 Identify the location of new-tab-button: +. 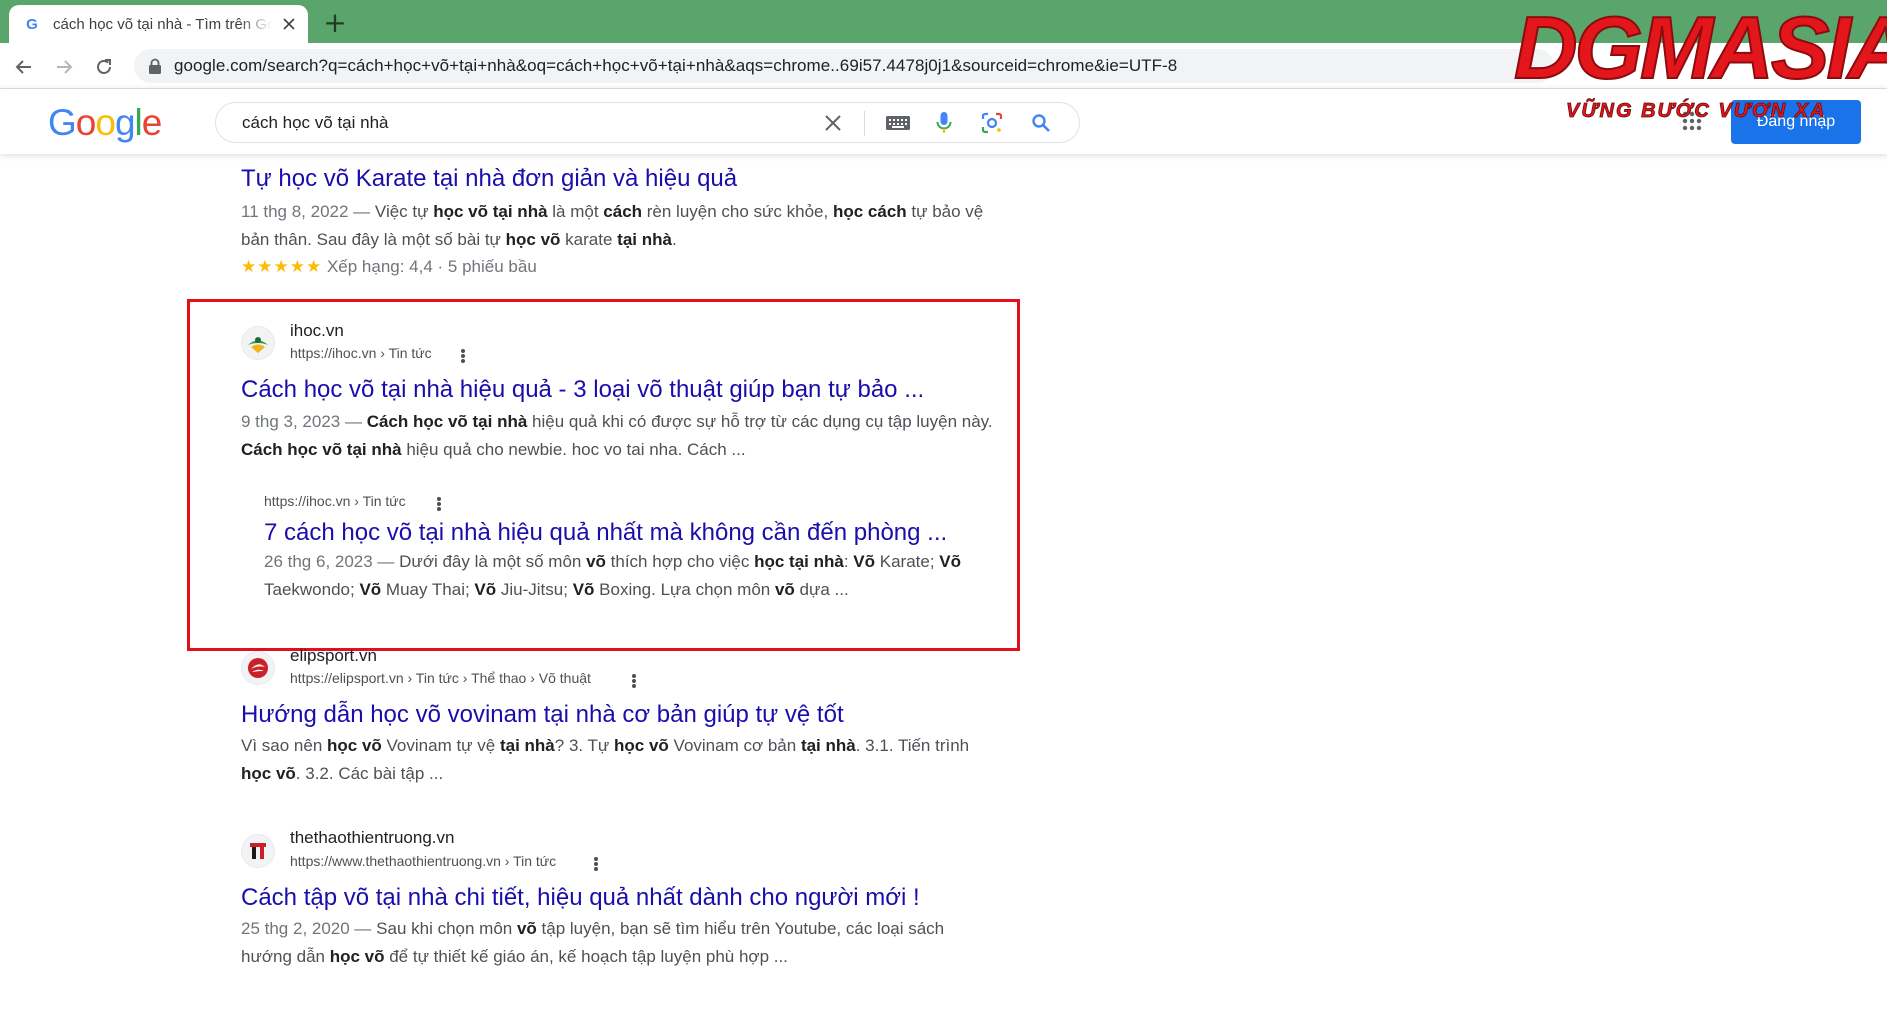
(335, 24).